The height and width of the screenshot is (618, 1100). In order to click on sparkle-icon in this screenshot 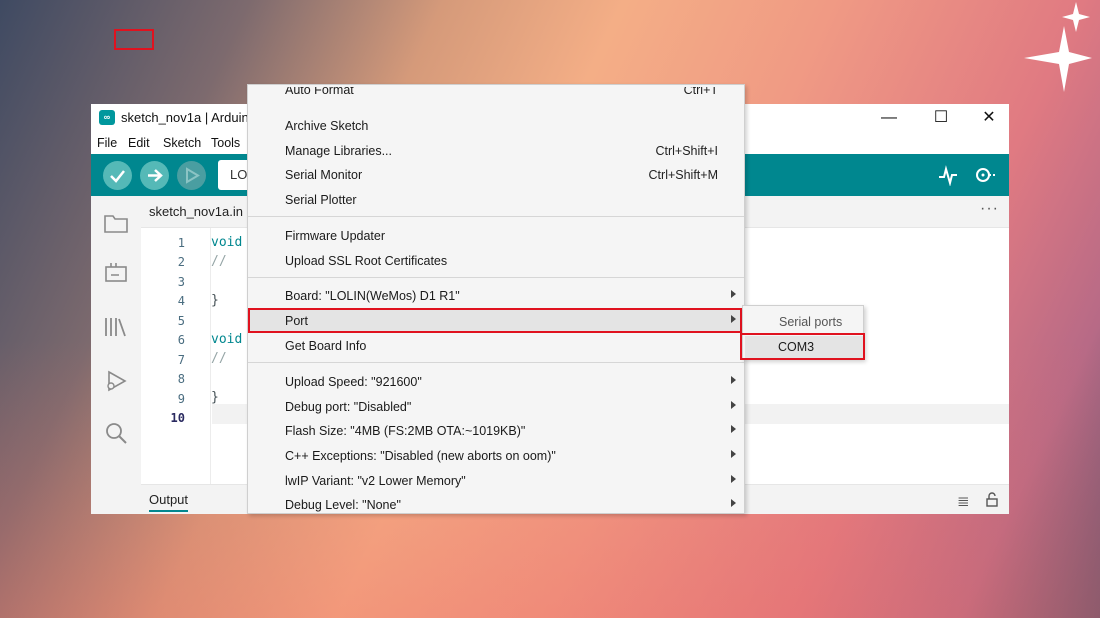, I will do `click(1058, 47)`.